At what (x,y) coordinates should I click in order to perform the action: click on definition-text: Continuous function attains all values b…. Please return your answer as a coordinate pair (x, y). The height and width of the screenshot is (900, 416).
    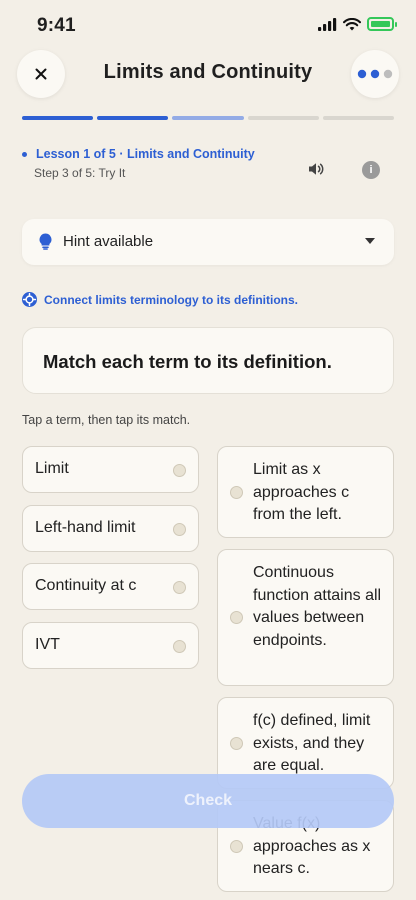
    Looking at the image, I should click on (317, 606).